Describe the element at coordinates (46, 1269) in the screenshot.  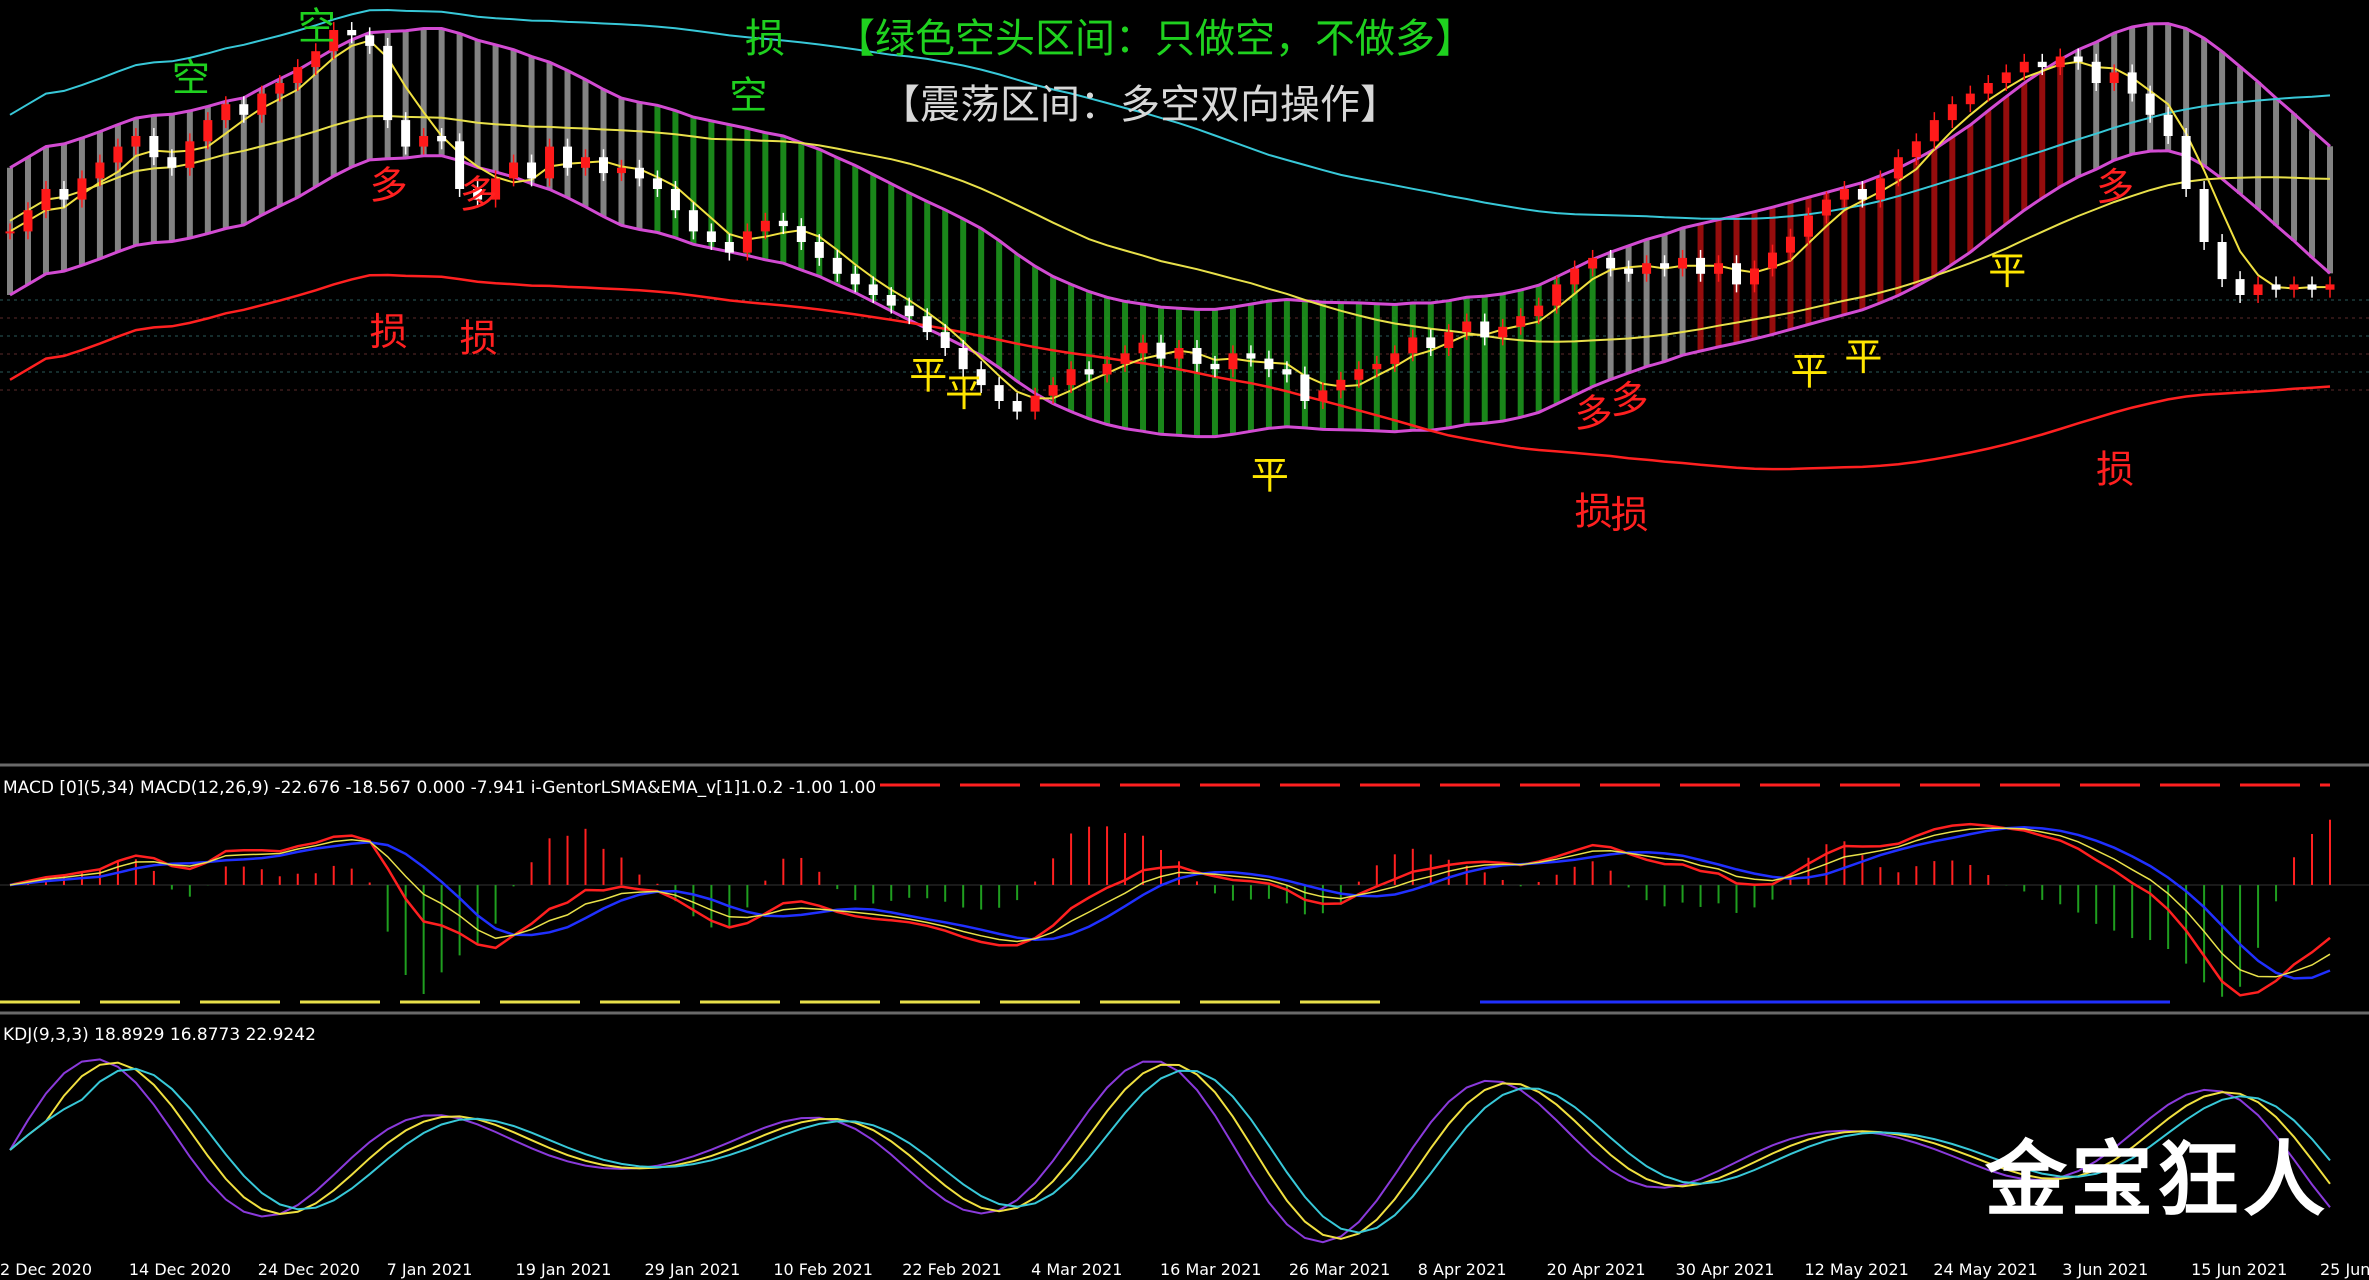
I see `x-axis-tick-label: 2 Dec 2020` at that location.